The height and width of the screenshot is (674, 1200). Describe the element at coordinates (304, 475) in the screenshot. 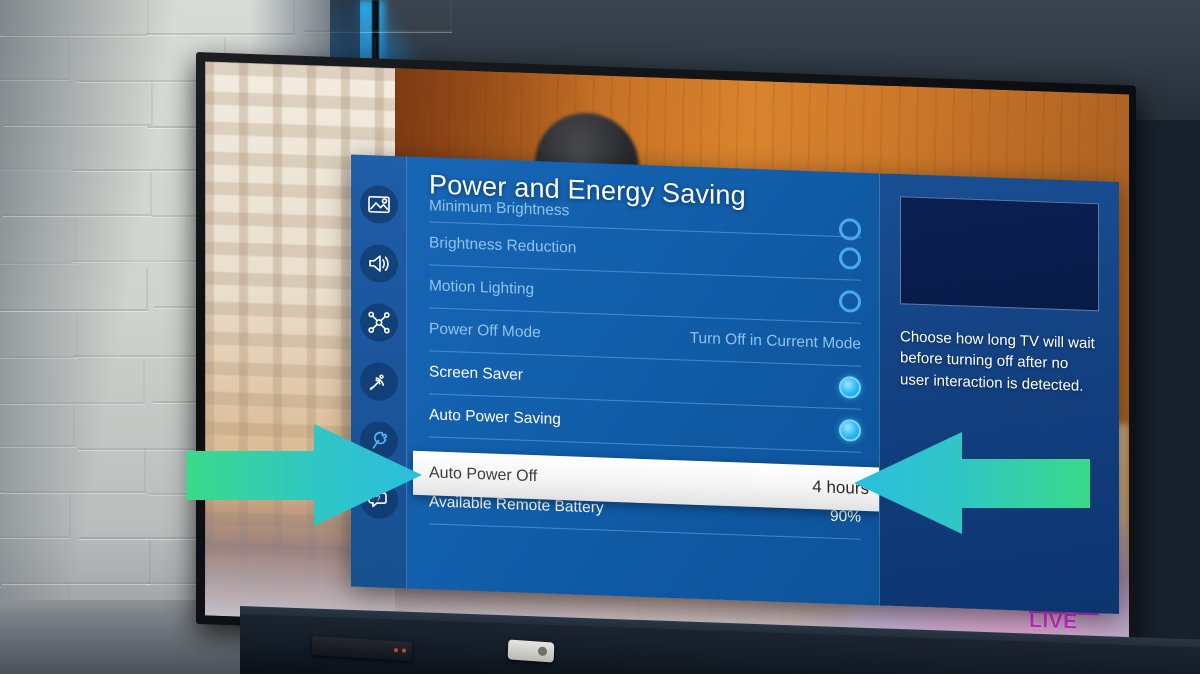

I see `left-pointing-arrow` at that location.